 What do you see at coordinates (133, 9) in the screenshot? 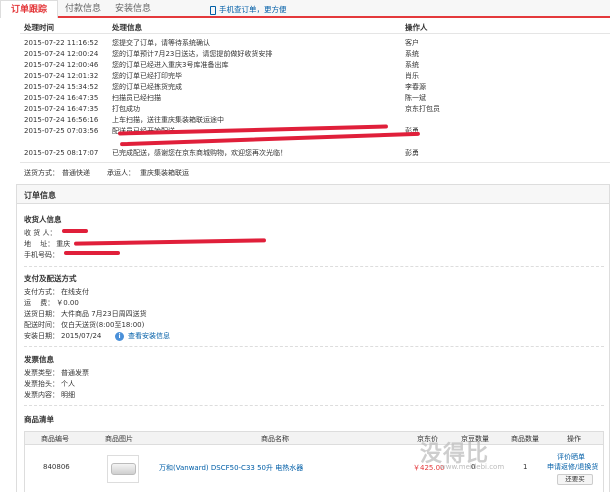
I see `tab-install-info: 安装信息` at bounding box center [133, 9].